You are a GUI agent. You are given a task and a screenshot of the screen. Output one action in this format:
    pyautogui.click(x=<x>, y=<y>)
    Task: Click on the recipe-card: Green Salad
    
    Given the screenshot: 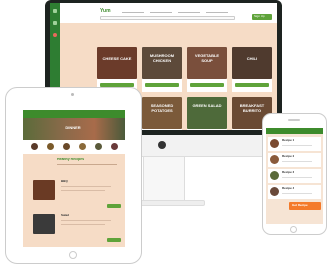 What is the action you would take?
    pyautogui.click(x=207, y=113)
    